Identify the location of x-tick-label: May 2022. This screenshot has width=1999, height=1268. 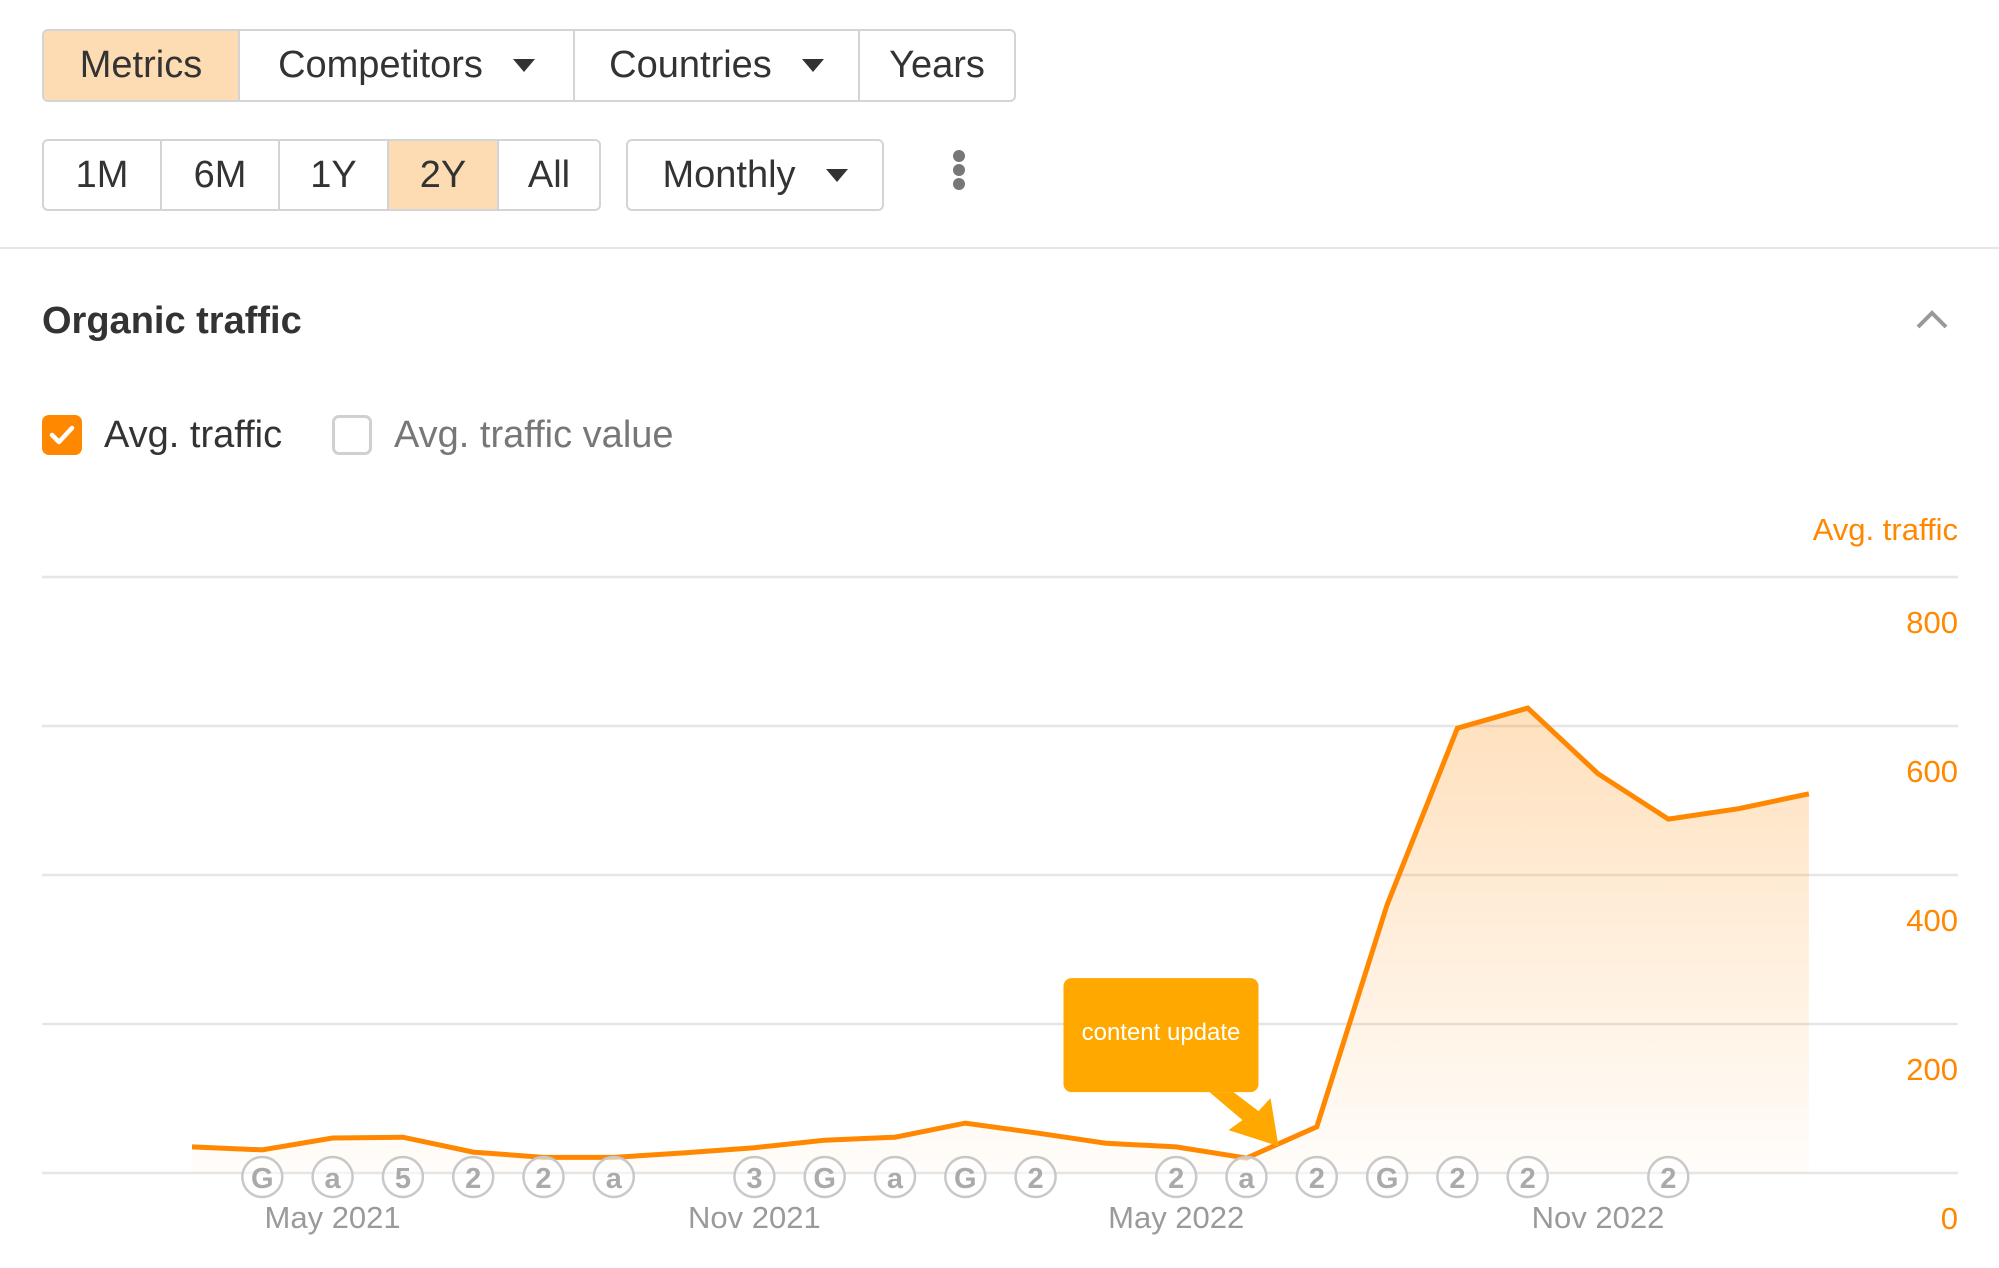
(1176, 1217).